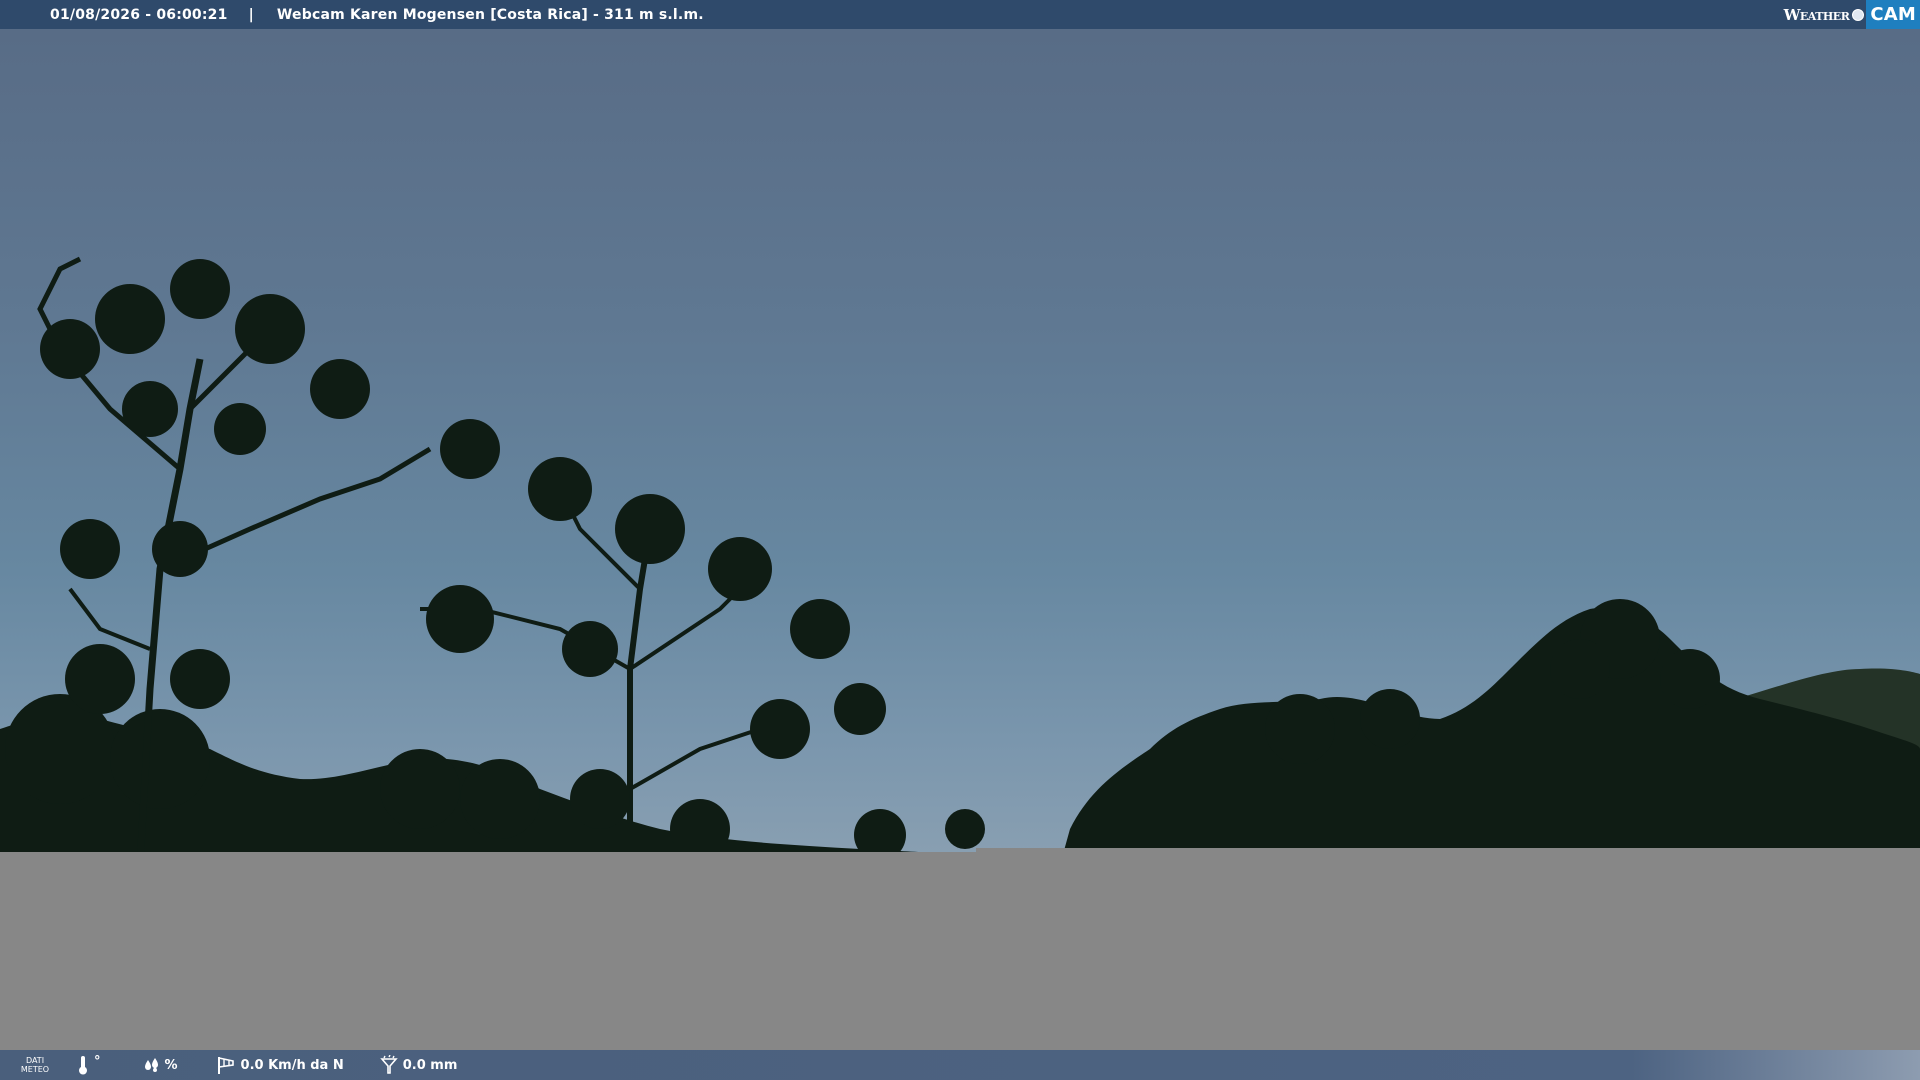  What do you see at coordinates (160, 1065) in the screenshot?
I see `humidity-reading: %` at bounding box center [160, 1065].